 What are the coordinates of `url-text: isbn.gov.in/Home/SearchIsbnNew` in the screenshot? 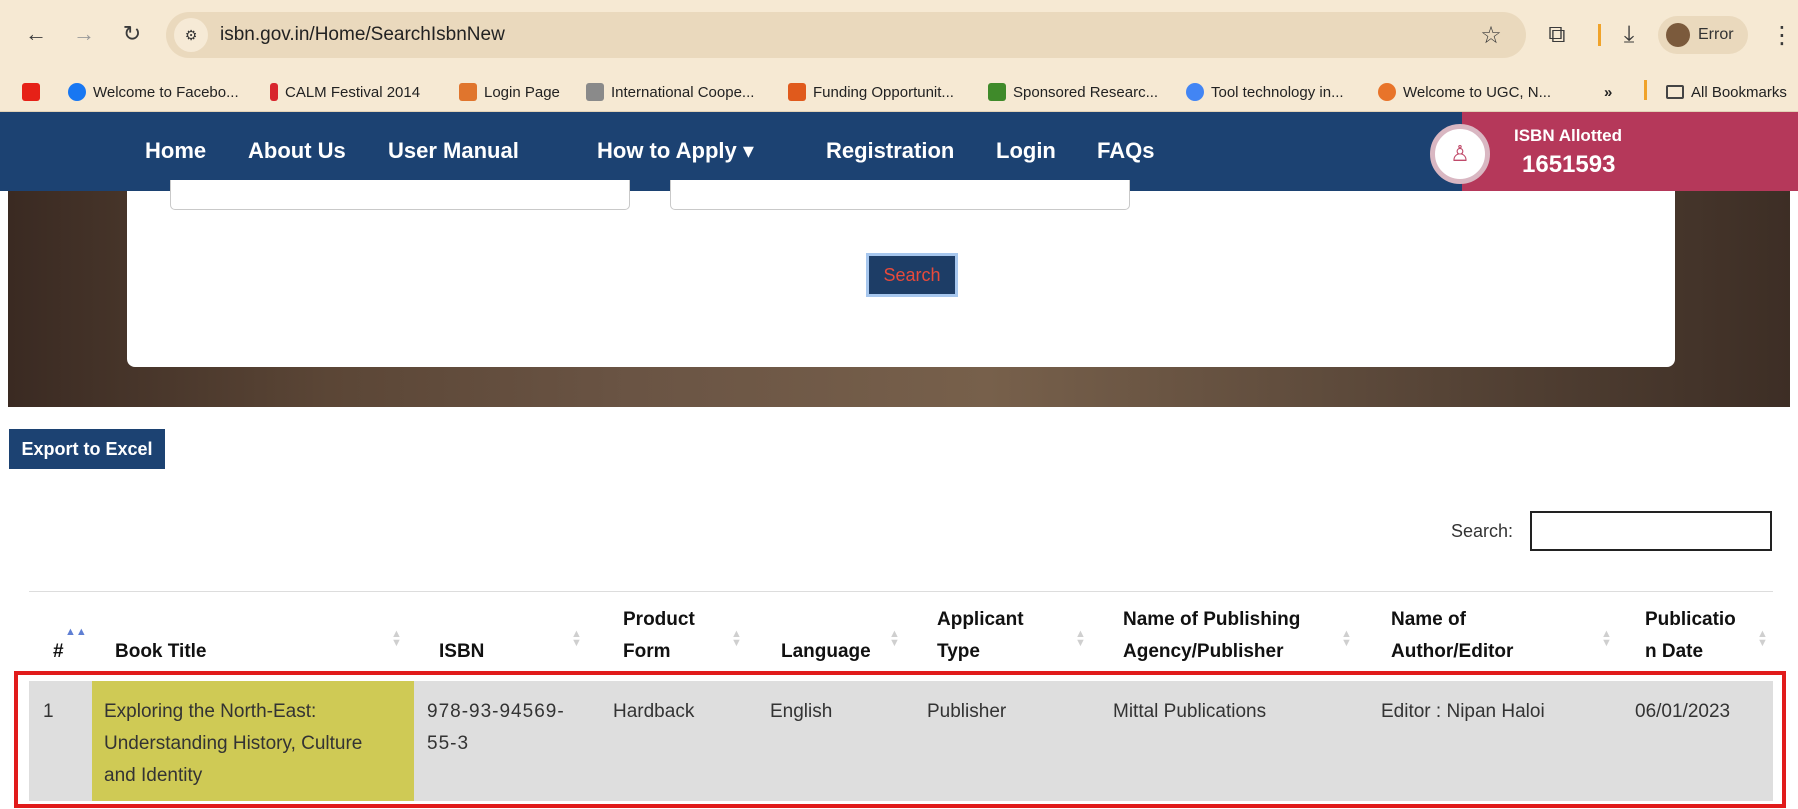 It's located at (362, 35).